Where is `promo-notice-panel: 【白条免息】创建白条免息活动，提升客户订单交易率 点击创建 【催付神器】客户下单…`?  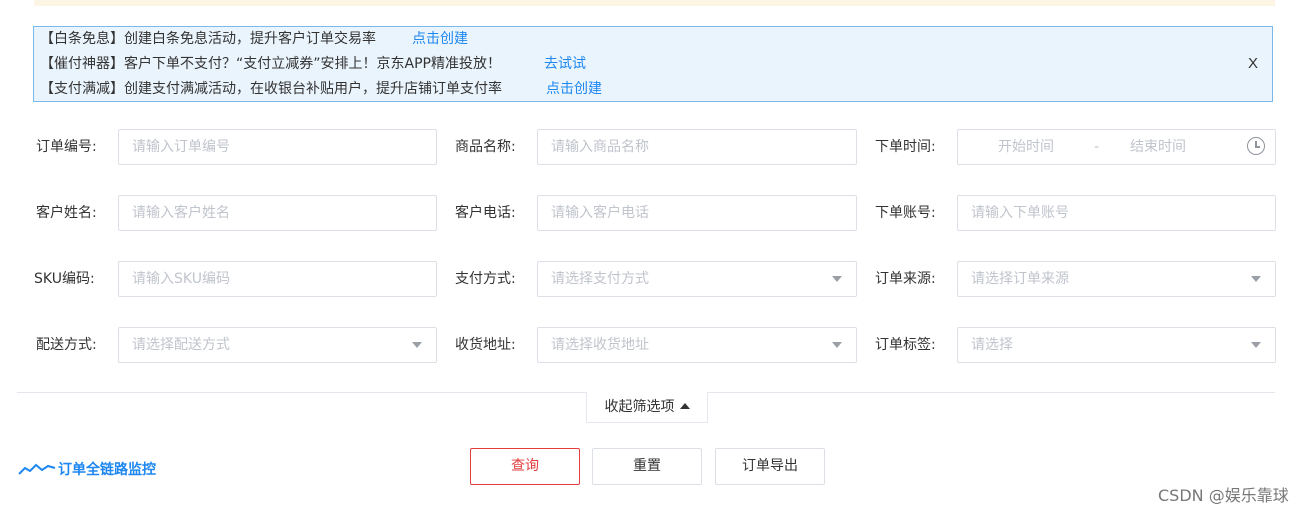
promo-notice-panel: 【白条免息】创建白条免息活动，提升客户订单交易率 点击创建 【催付神器】客户下单… is located at coordinates (653, 64).